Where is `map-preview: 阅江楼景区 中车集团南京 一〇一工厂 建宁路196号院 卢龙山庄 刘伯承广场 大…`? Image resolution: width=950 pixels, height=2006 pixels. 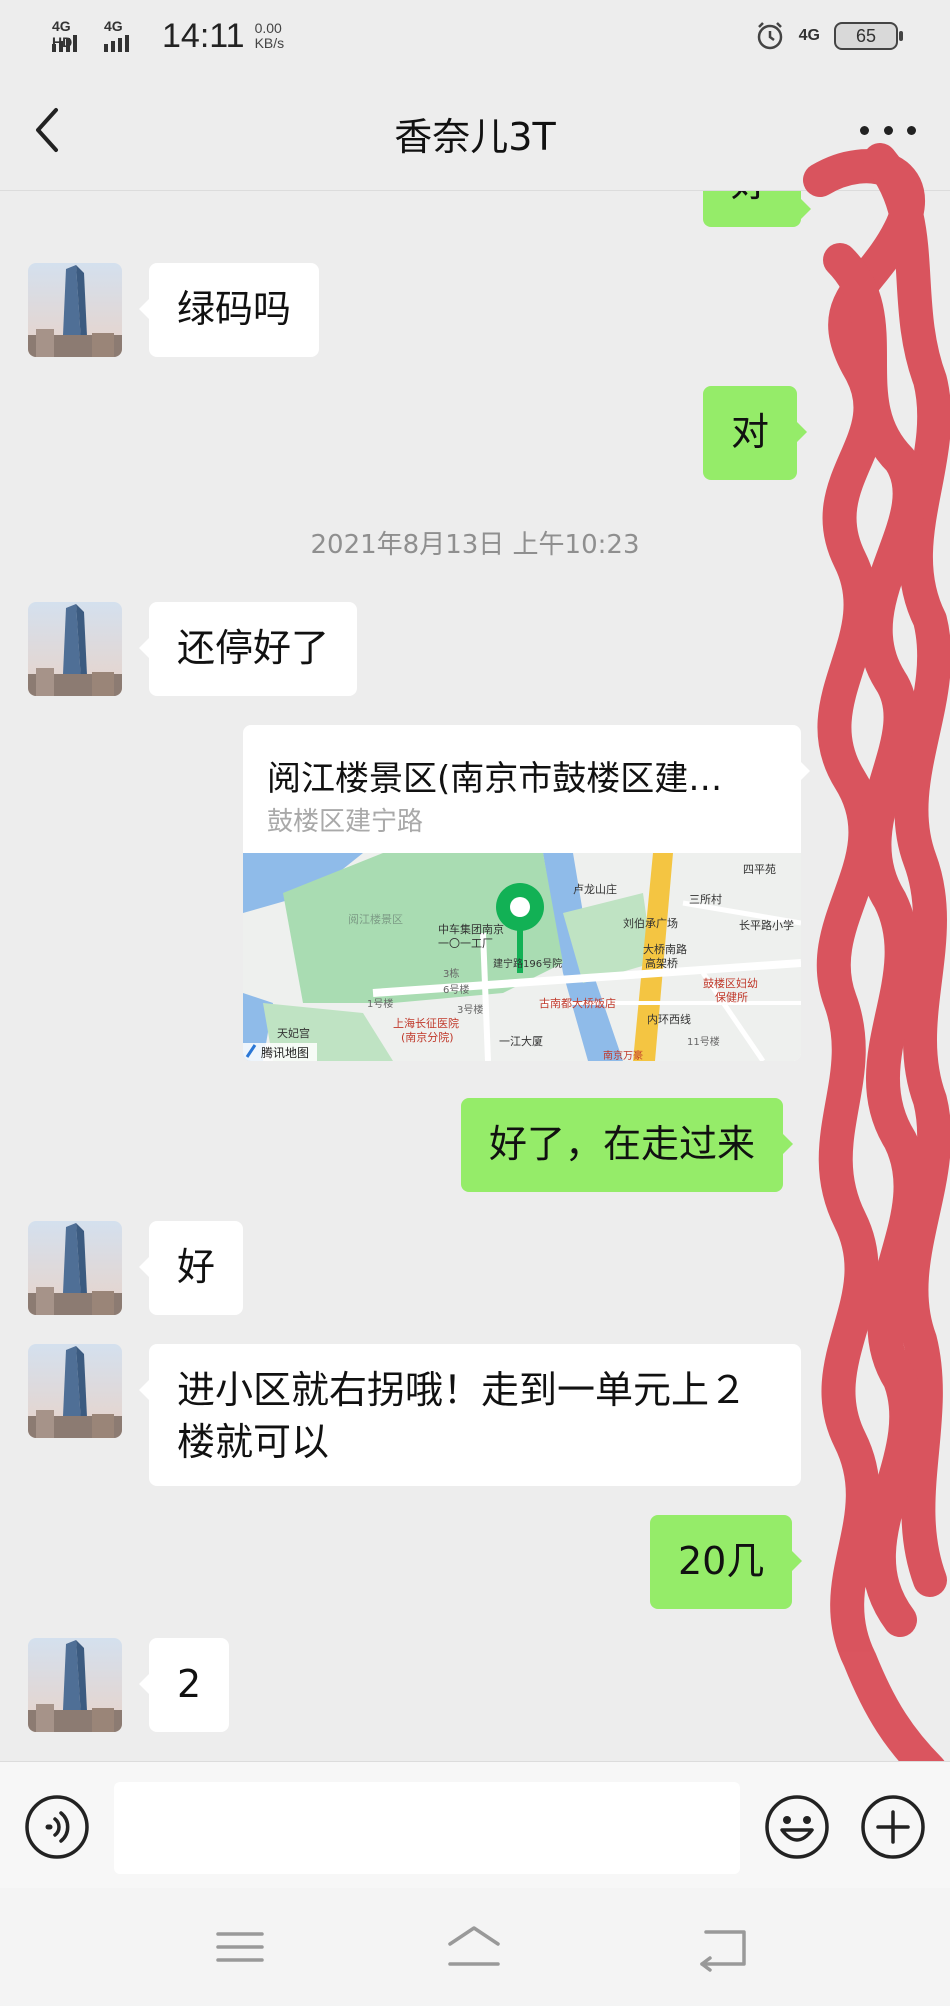
map-preview: 阅江楼景区 中车集团南京 一〇一工厂 建宁路196号院 卢龙山庄 刘伯承广场 大… is located at coordinates (522, 957).